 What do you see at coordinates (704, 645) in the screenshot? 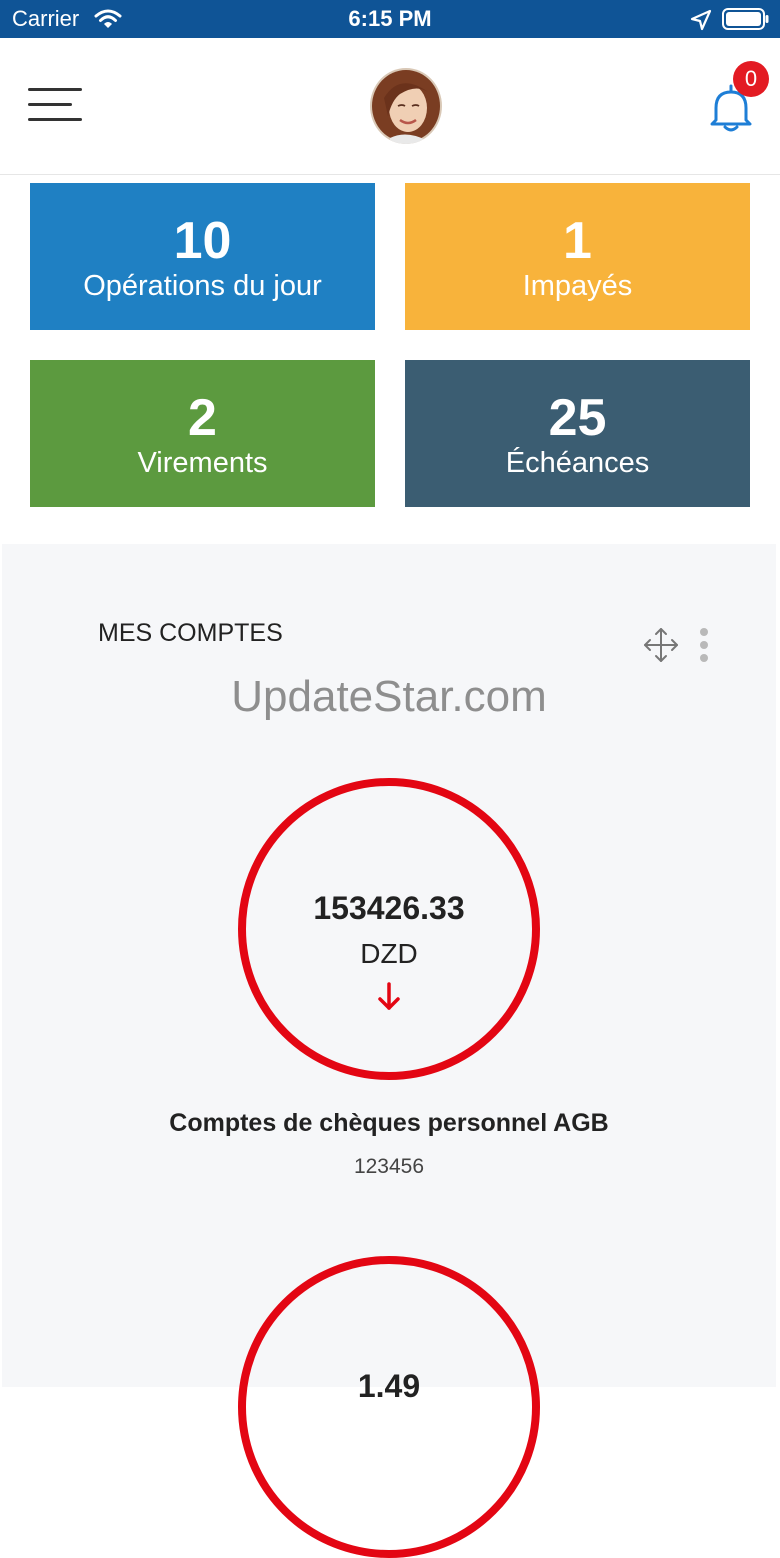
I see `more-options-icon` at bounding box center [704, 645].